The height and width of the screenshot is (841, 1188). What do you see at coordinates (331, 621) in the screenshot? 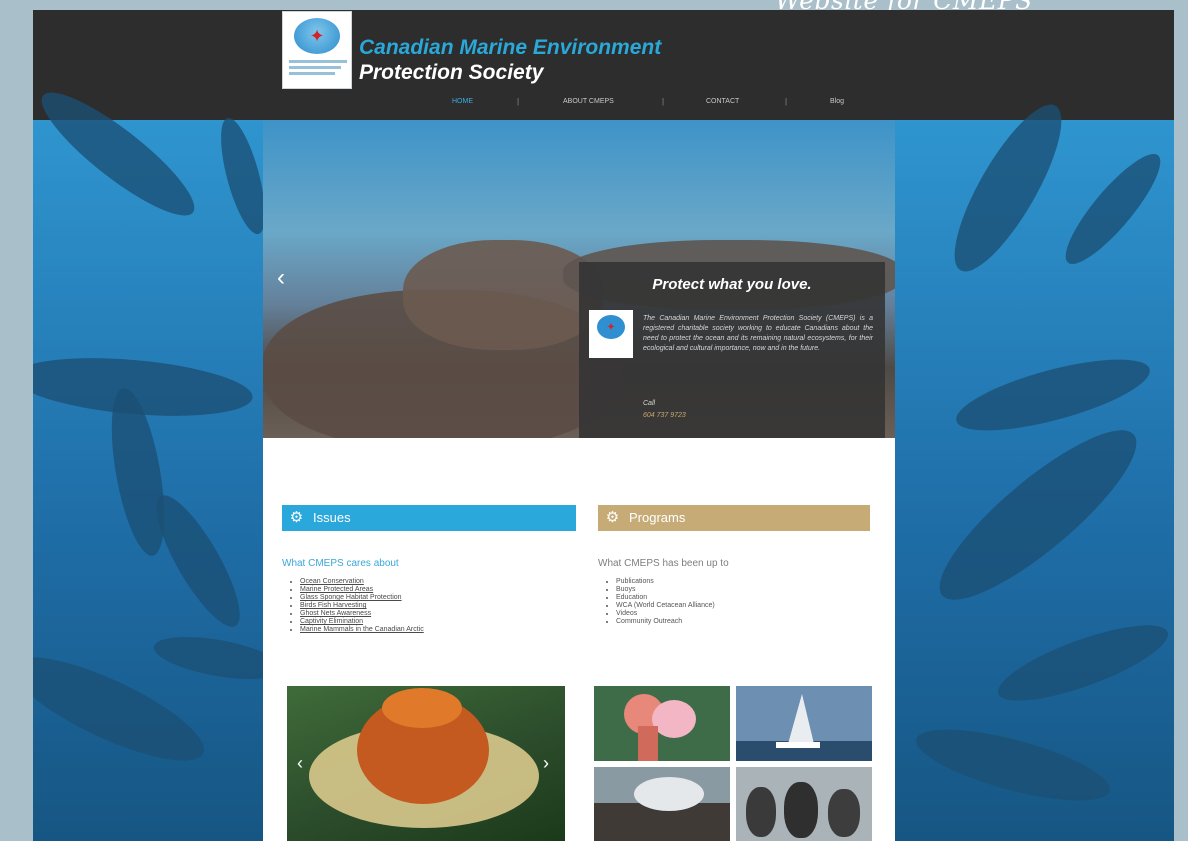
I see `issue-link: Captivity Elimination` at bounding box center [331, 621].